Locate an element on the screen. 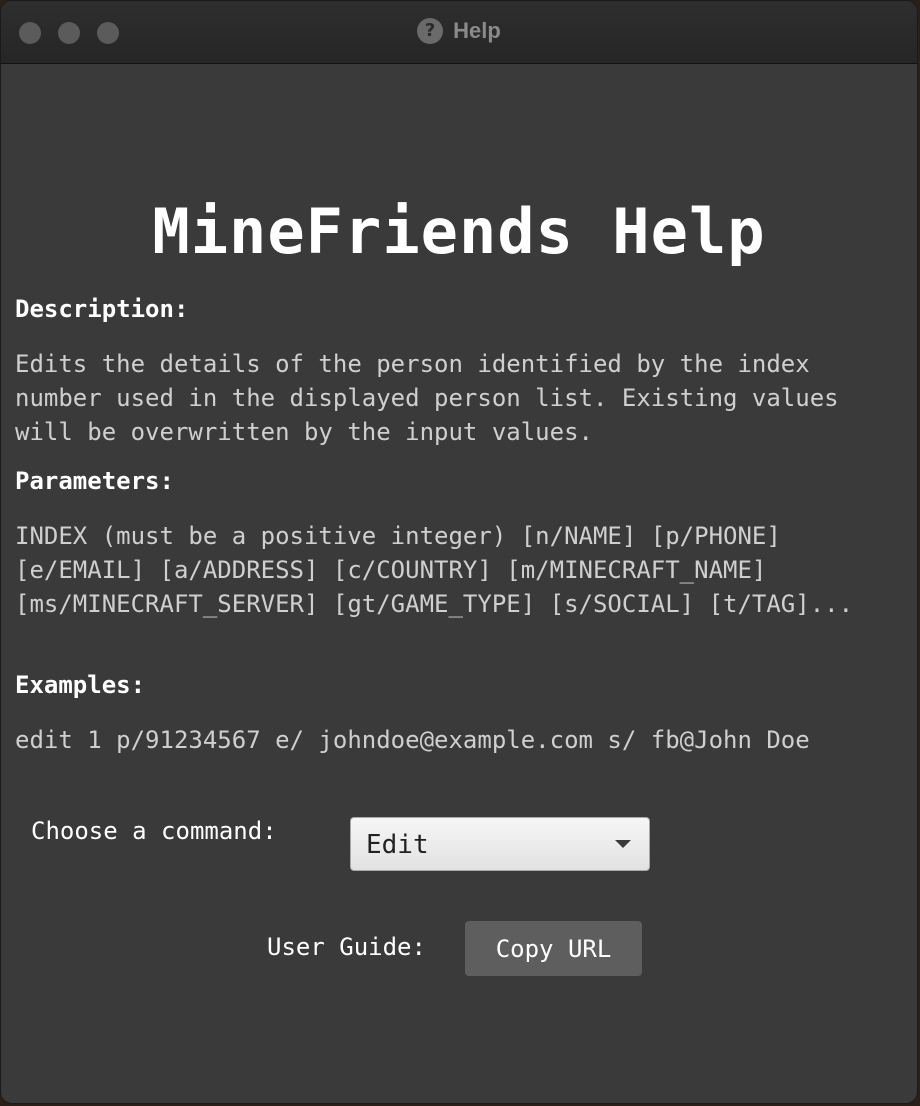 The image size is (920, 1106). copy-url-button: Copy URL is located at coordinates (553, 948).